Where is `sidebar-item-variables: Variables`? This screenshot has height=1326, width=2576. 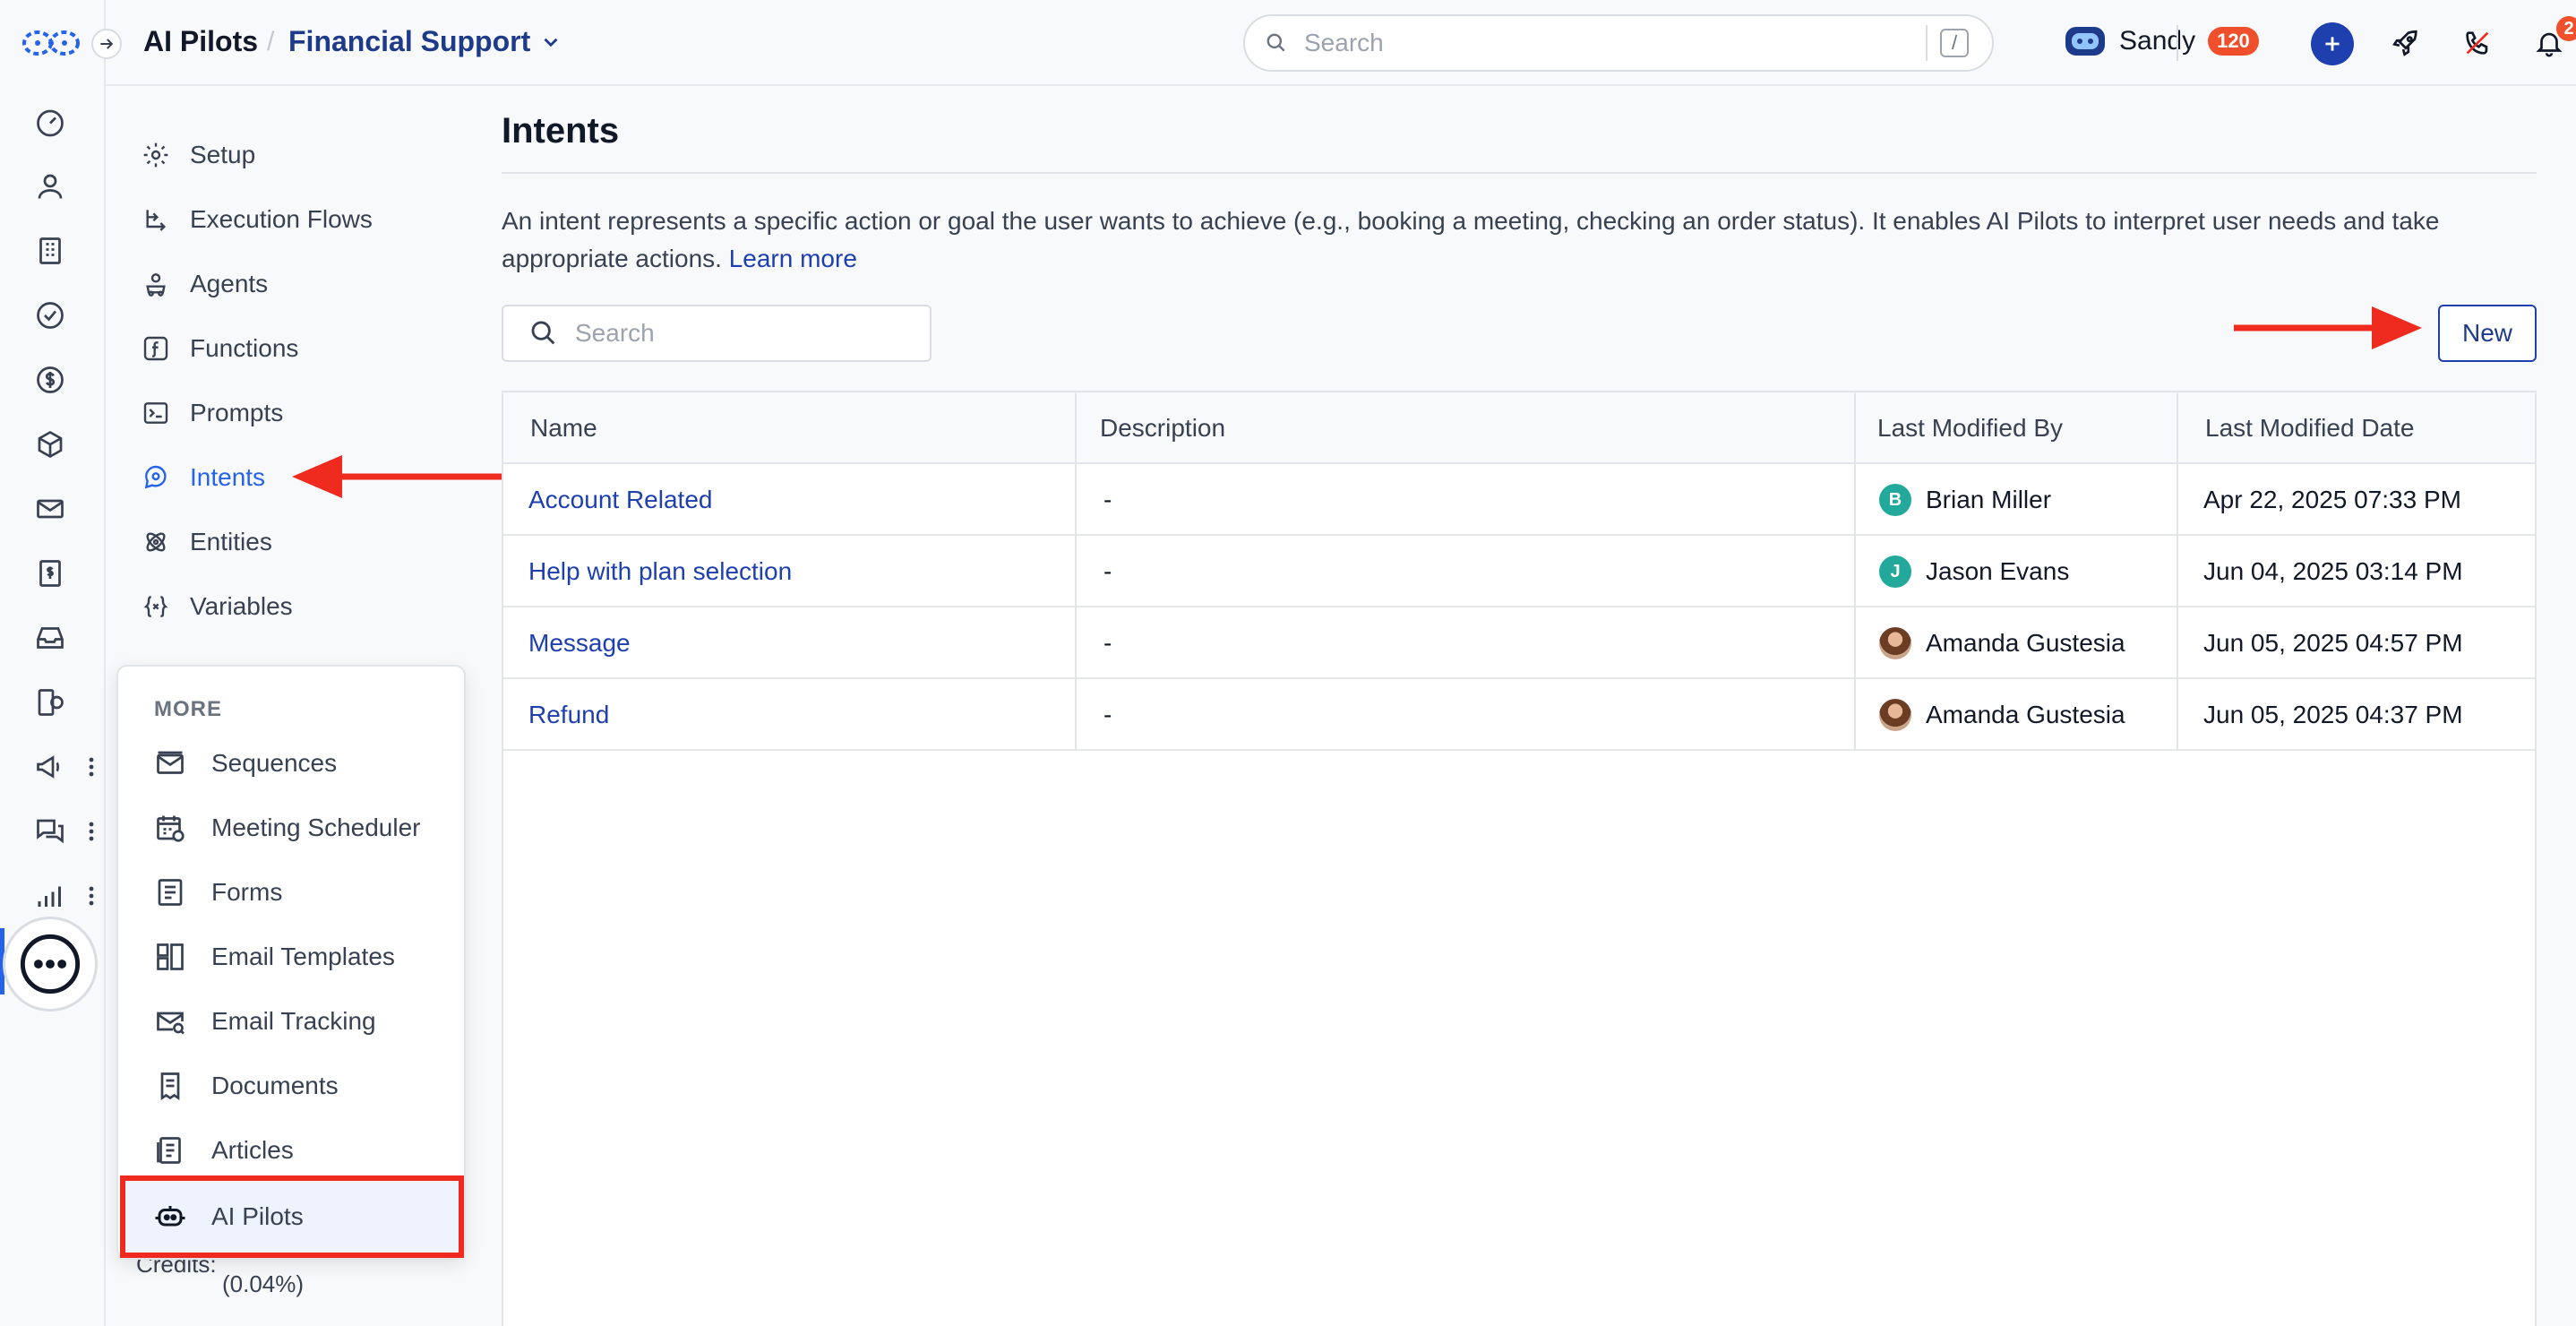 sidebar-item-variables: Variables is located at coordinates (217, 606).